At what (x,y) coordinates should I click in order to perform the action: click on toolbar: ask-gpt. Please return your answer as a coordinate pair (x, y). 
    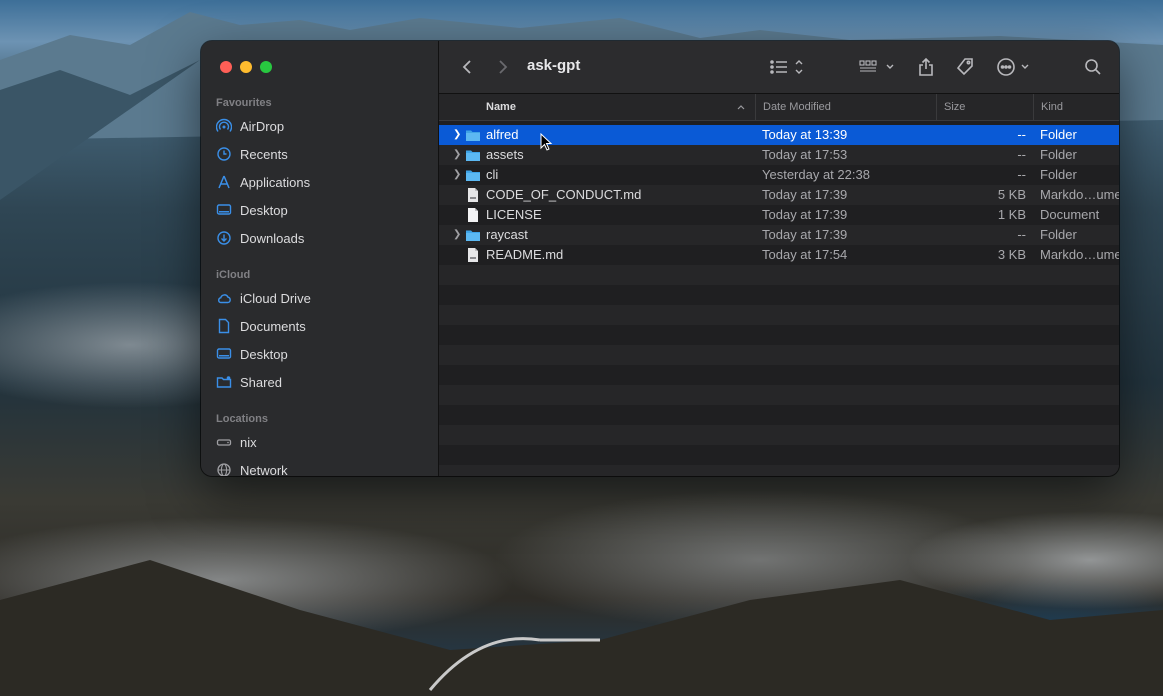
    Looking at the image, I should click on (779, 67).